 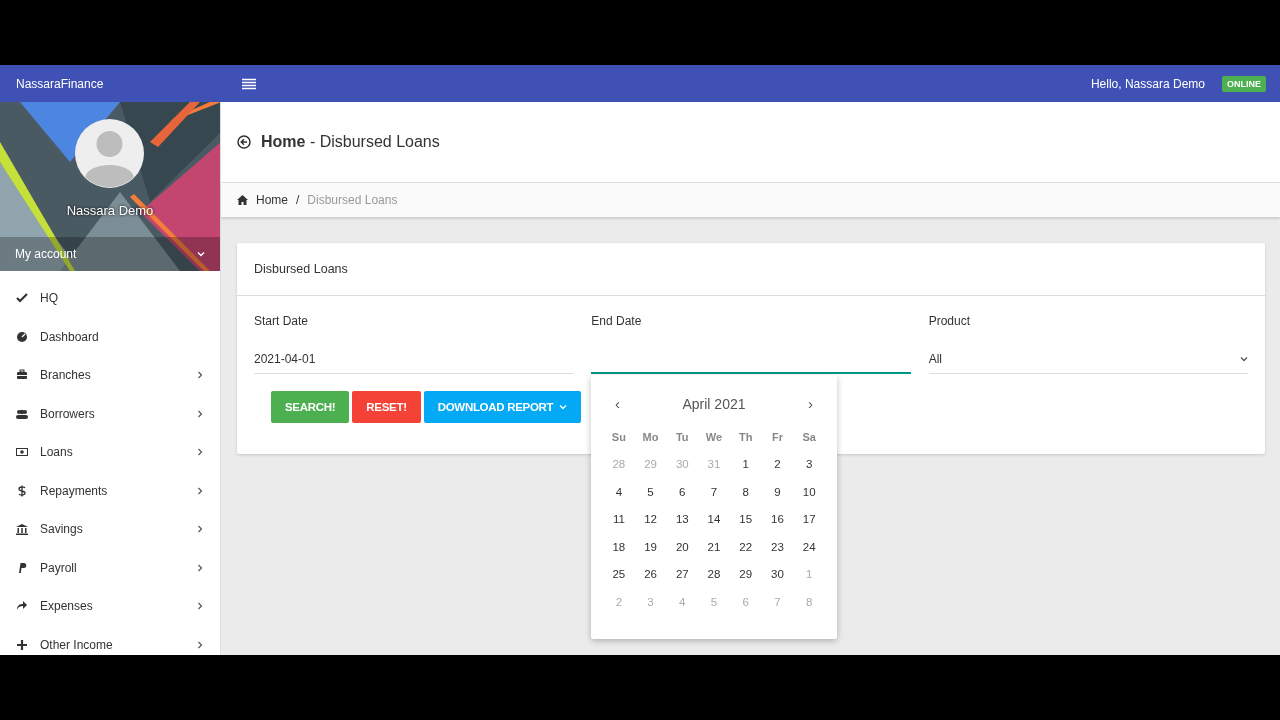 What do you see at coordinates (110, 567) in the screenshot?
I see `sidebar-item: Payroll` at bounding box center [110, 567].